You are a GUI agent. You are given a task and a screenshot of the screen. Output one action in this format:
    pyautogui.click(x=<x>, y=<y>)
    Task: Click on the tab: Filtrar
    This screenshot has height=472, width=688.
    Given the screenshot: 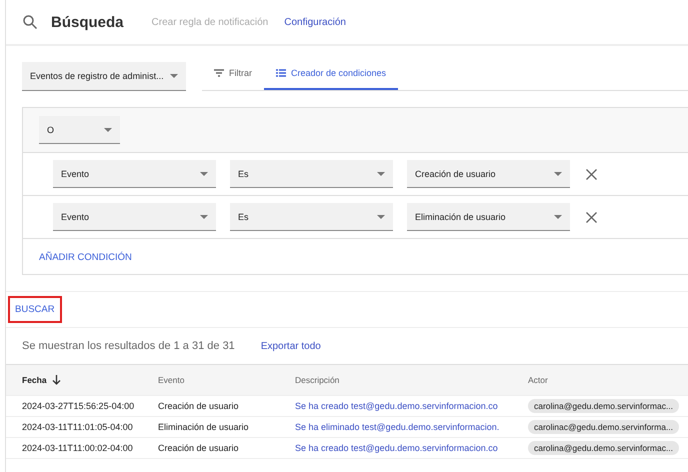 What is the action you would take?
    pyautogui.click(x=233, y=76)
    